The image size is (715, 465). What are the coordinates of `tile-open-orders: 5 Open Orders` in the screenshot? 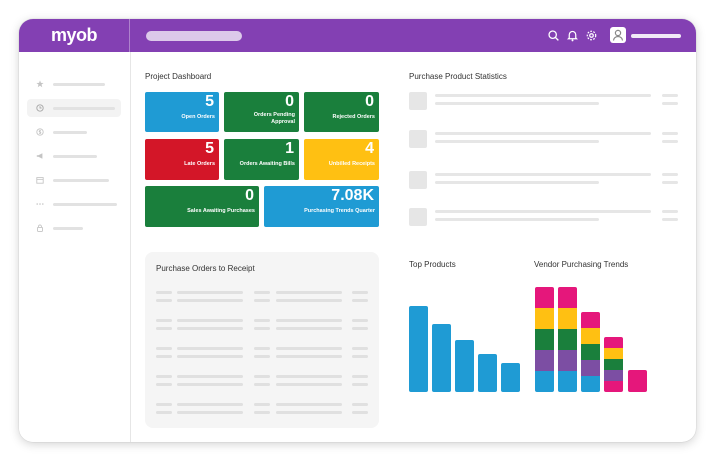 It's located at (182, 112).